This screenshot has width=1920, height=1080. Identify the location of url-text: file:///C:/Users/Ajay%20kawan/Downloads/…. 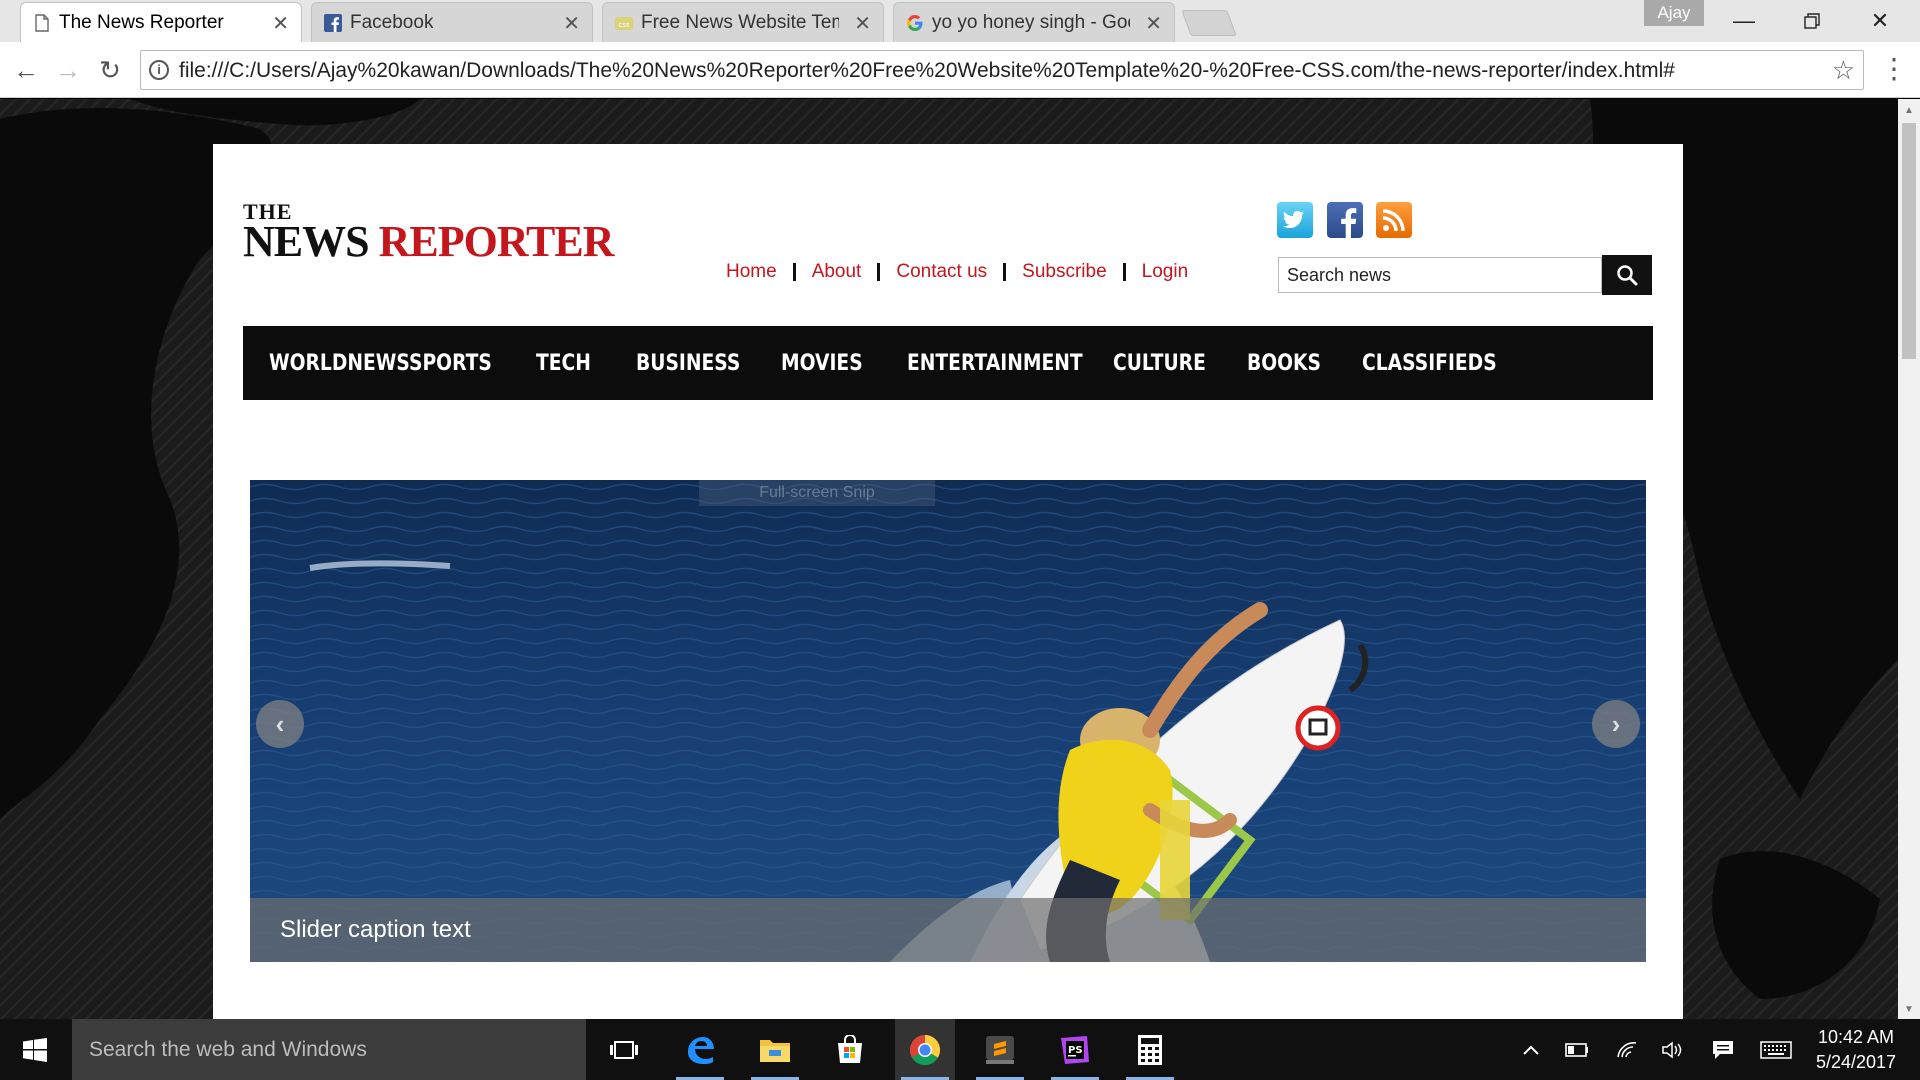
(927, 71).